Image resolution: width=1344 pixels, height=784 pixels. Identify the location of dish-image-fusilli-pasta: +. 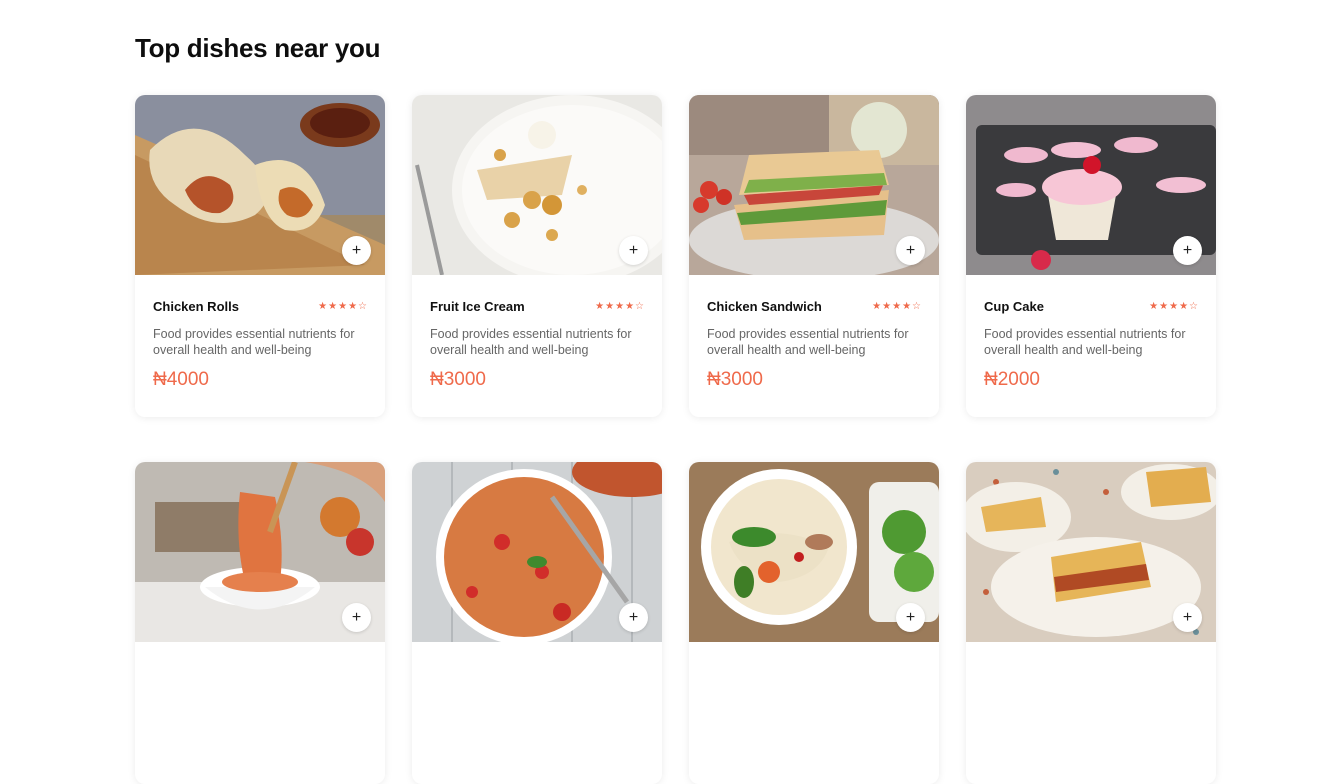
(537, 552).